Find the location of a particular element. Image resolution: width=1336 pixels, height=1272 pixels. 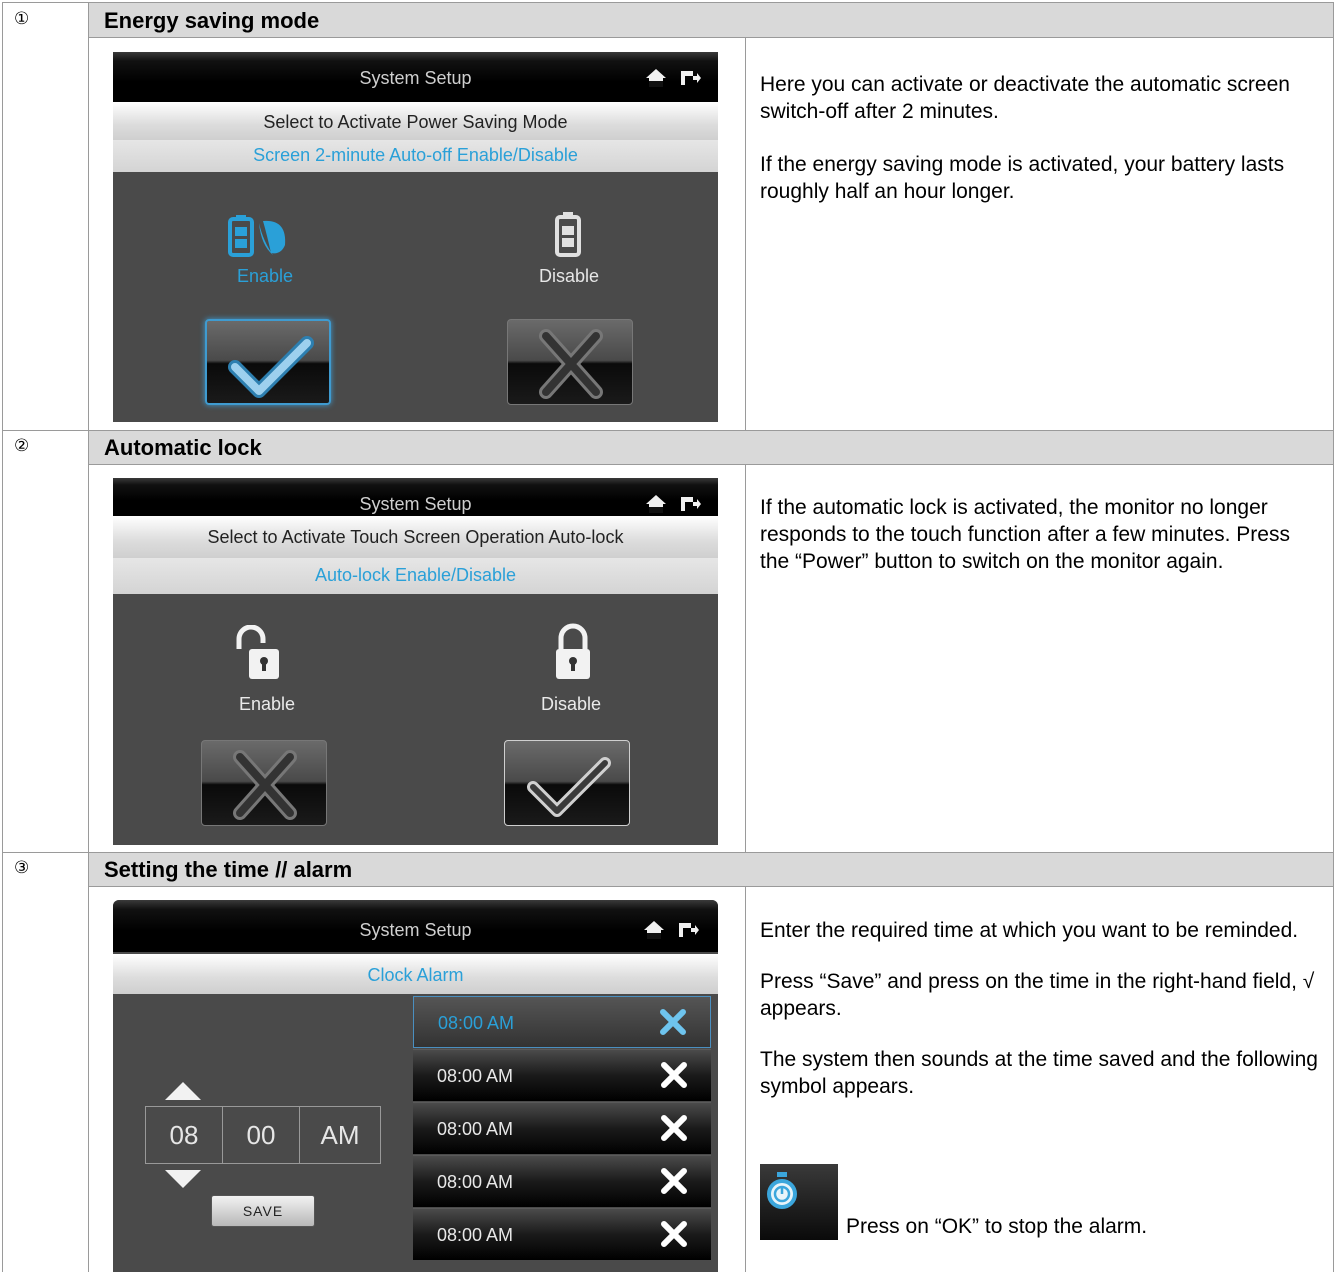

minute-field: 00 is located at coordinates (261, 1135).